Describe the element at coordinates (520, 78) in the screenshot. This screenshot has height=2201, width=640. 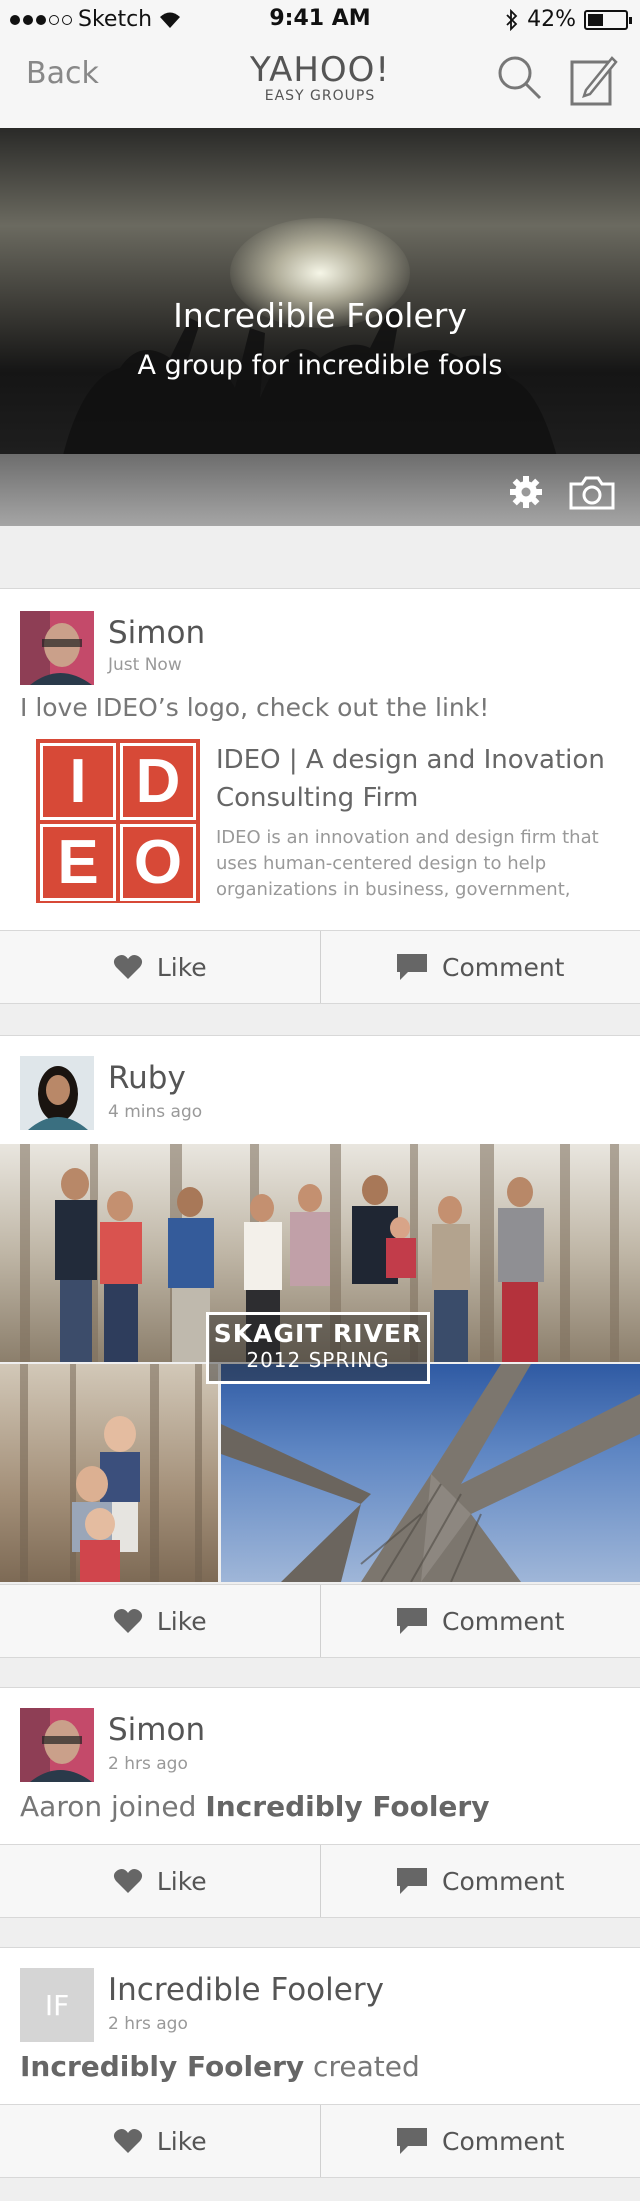
I see `search-icon` at that location.